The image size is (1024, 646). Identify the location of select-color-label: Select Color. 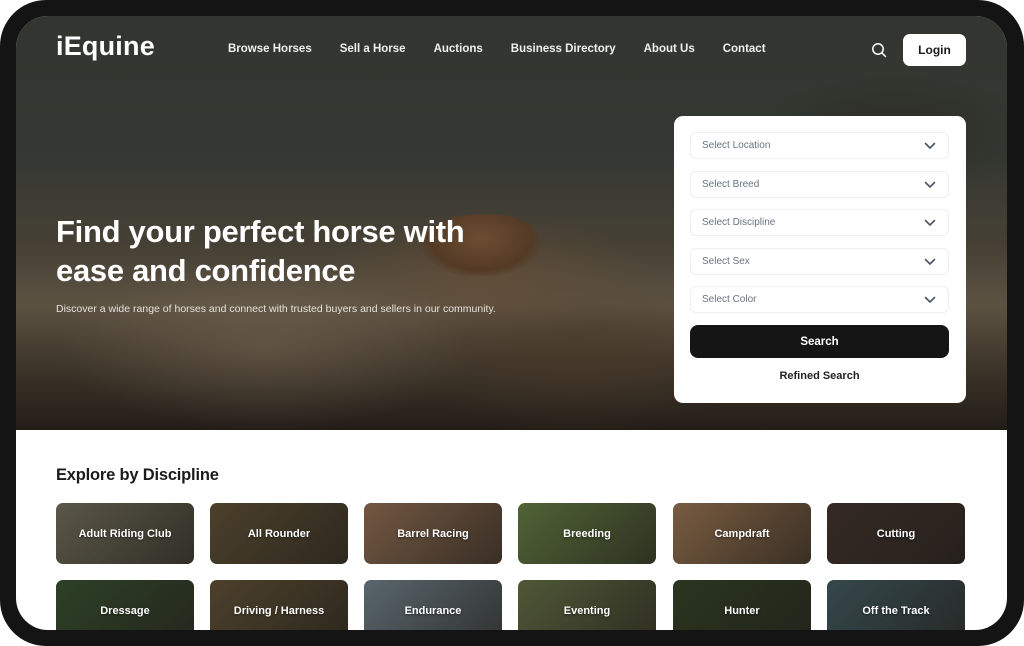
(729, 299).